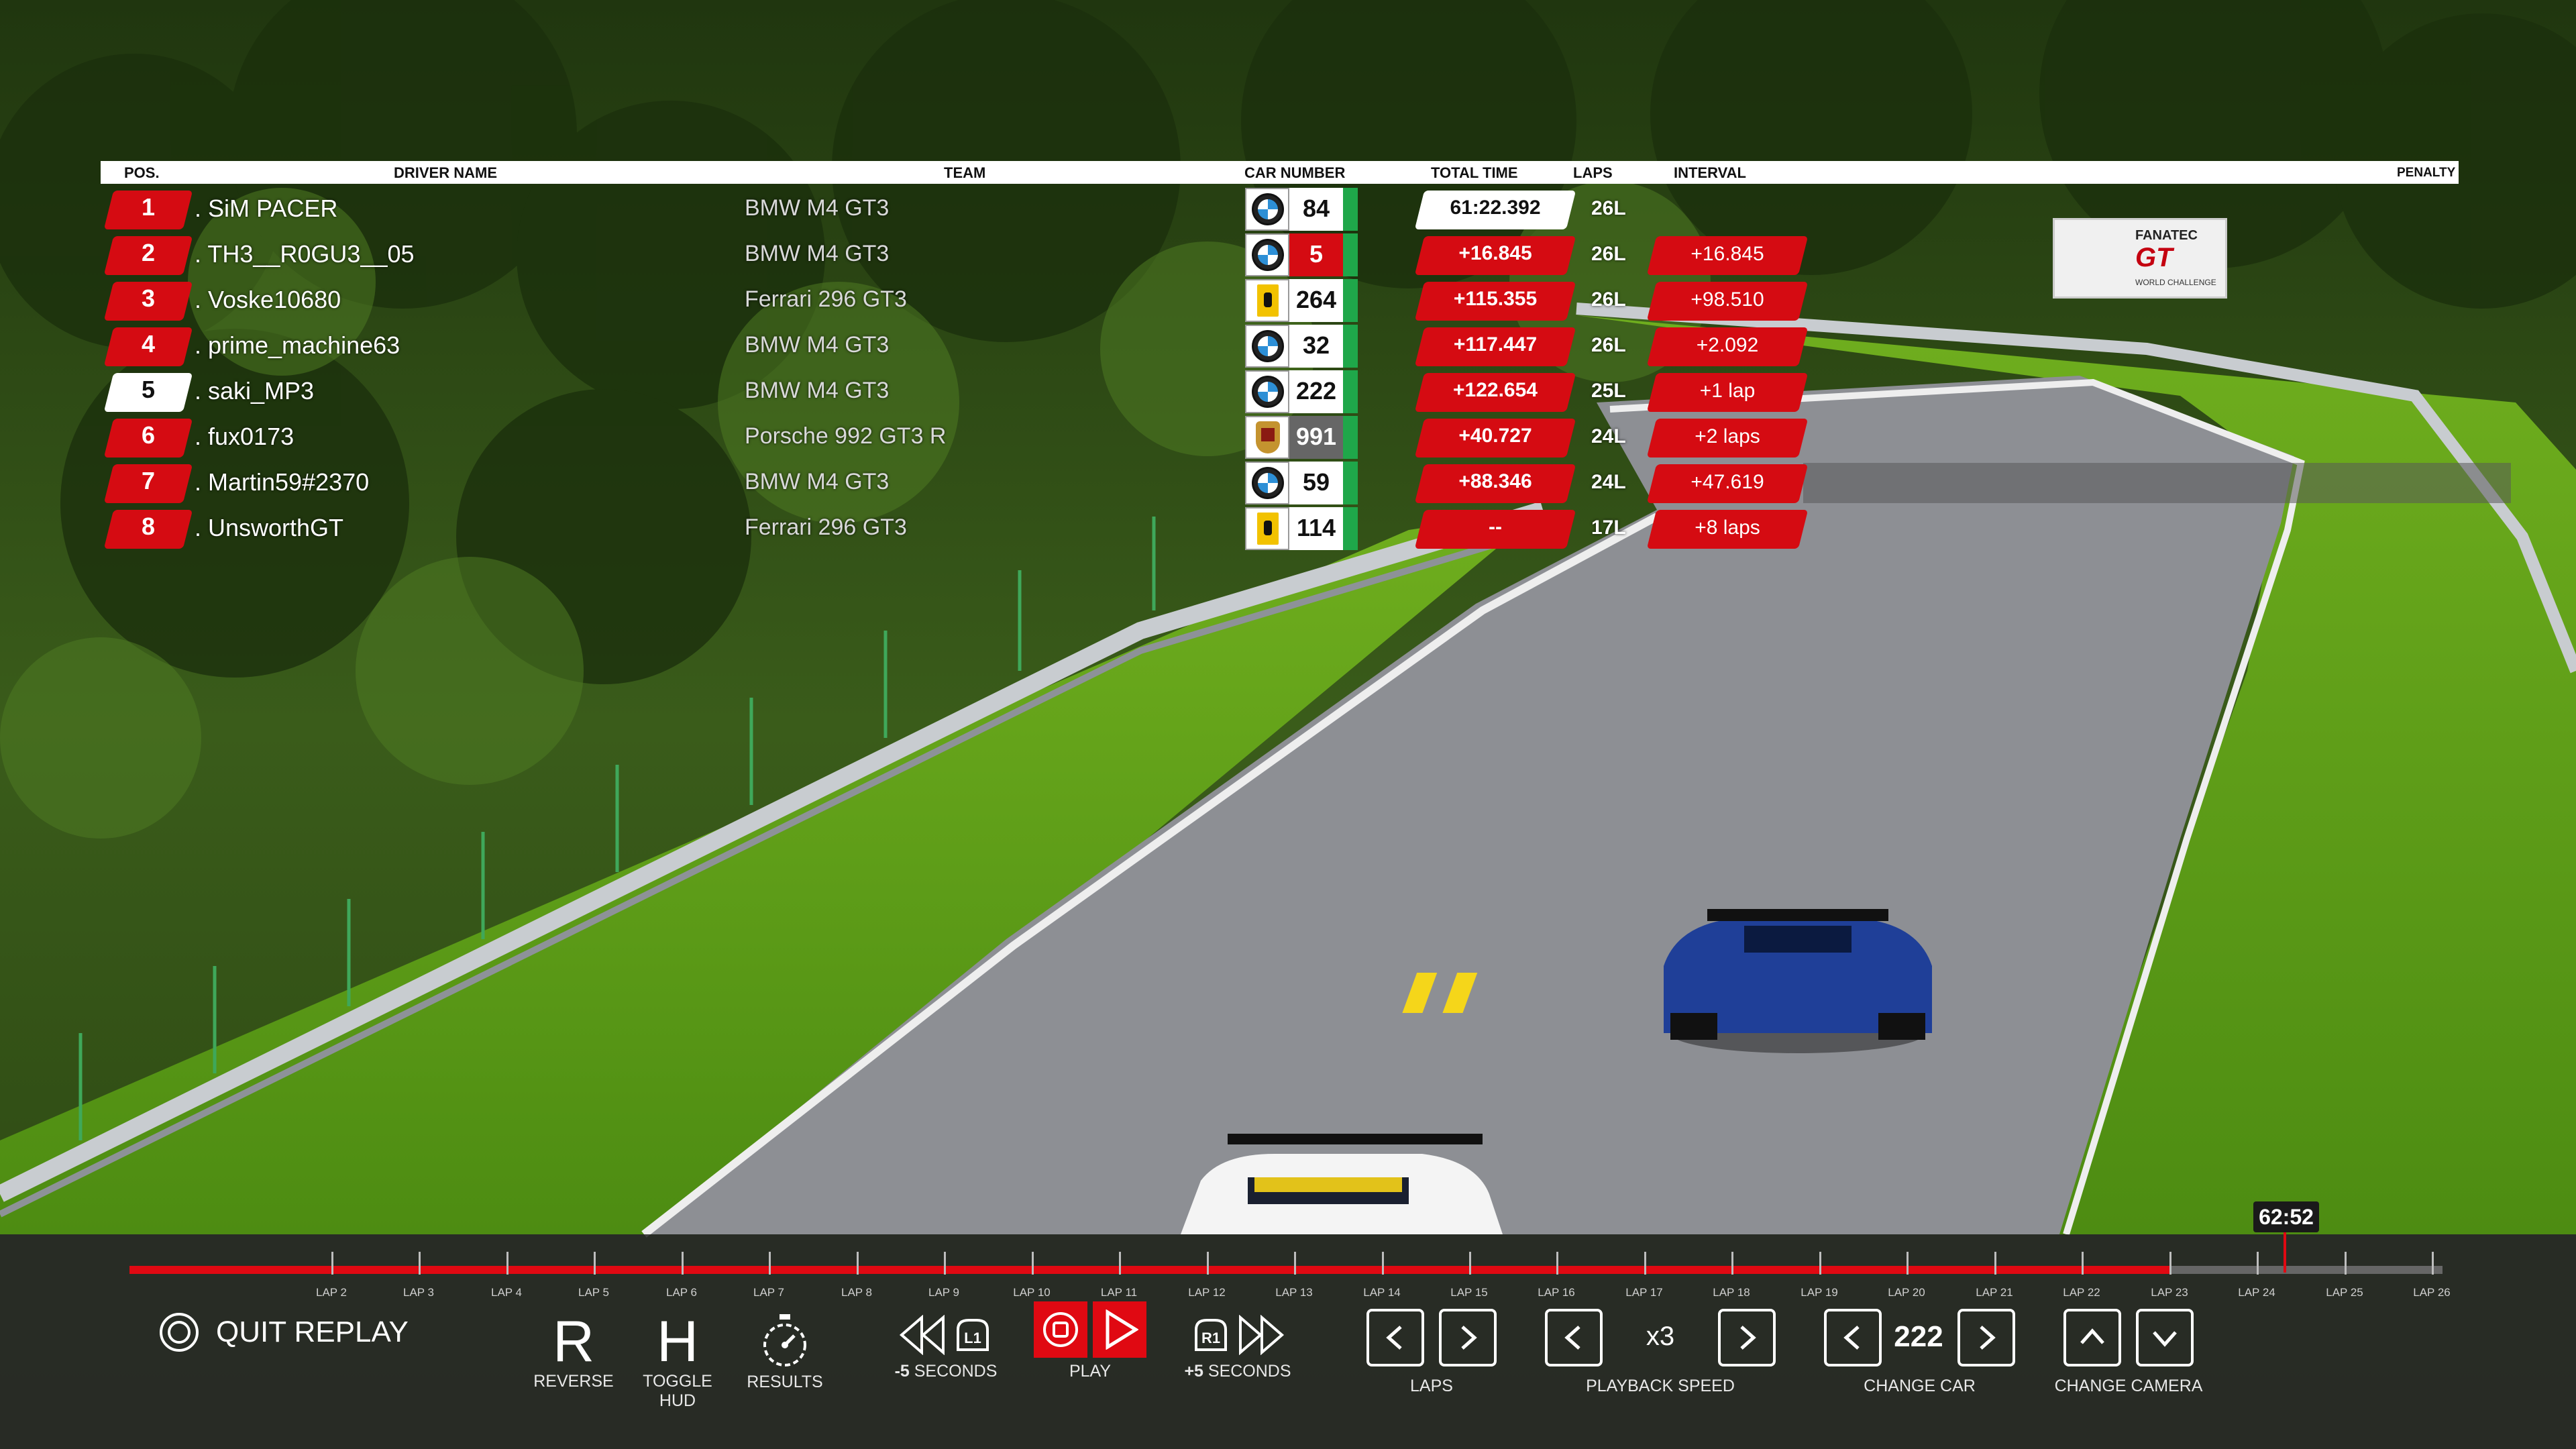 The width and height of the screenshot is (2576, 1449). What do you see at coordinates (1090, 1341) in the screenshot?
I see `play-button: PLAY` at bounding box center [1090, 1341].